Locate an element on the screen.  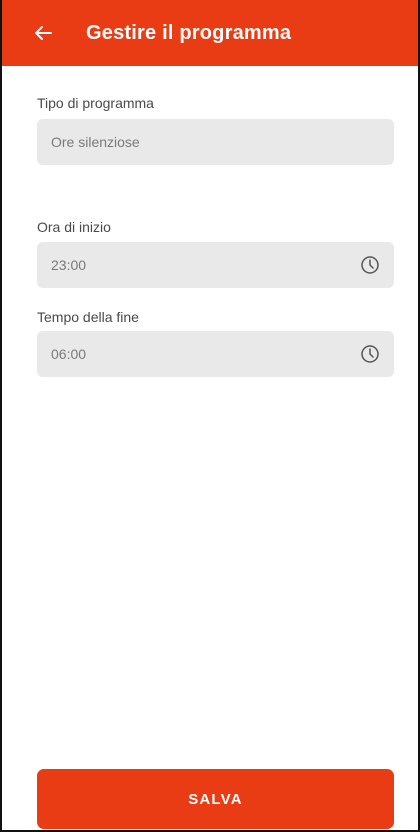
save-button: SALVA is located at coordinates (215, 799).